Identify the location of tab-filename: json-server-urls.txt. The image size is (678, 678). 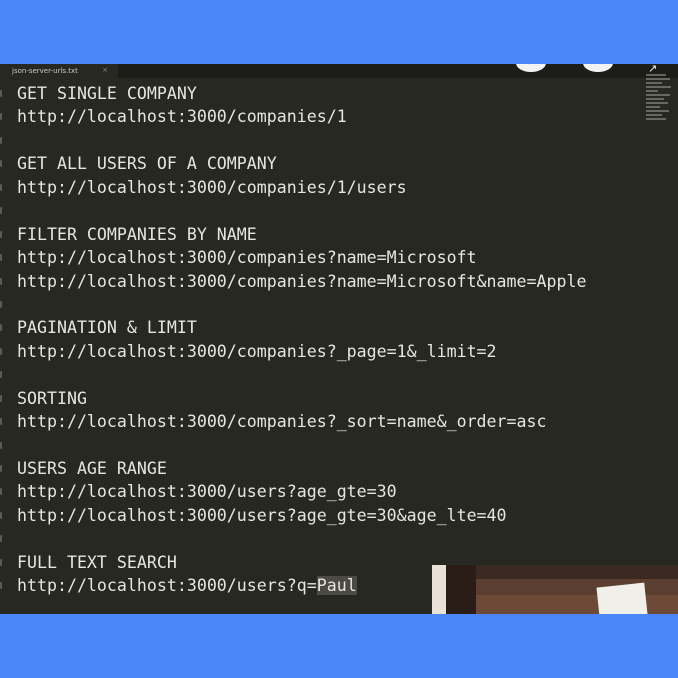
(45, 71).